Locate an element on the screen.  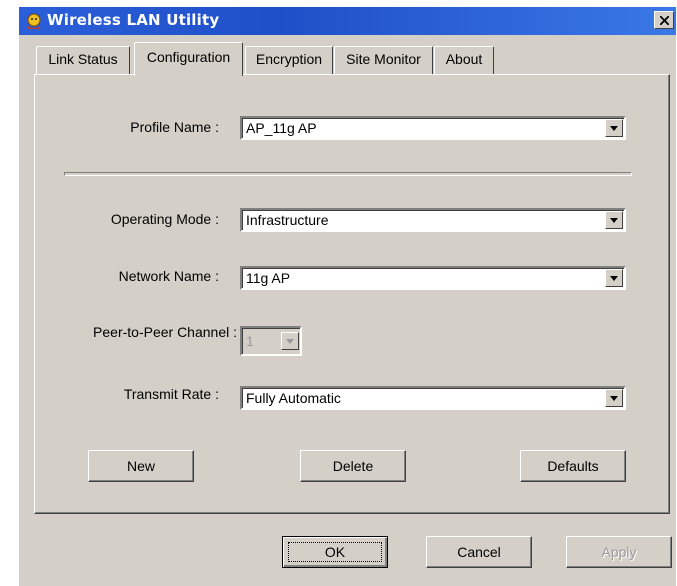
transmit-rate-value: Fully Automatic is located at coordinates (293, 398).